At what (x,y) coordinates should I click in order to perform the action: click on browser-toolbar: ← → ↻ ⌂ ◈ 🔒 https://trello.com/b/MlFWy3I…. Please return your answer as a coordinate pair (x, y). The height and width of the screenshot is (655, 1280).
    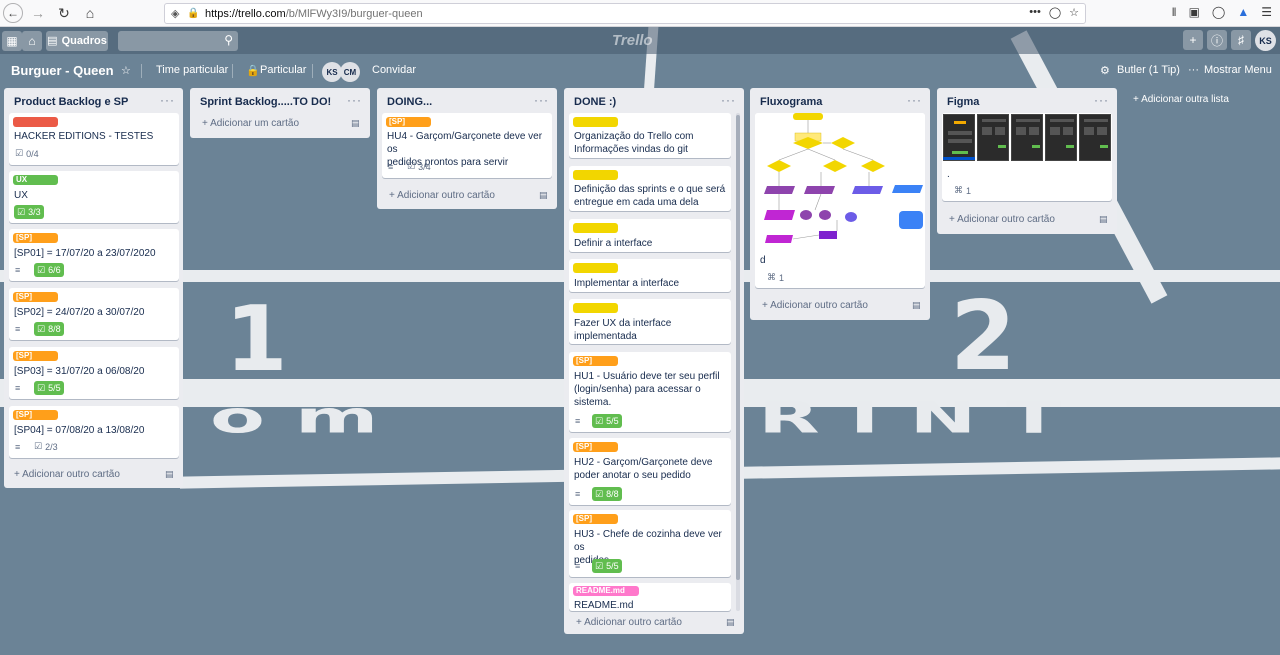
    Looking at the image, I should click on (640, 13).